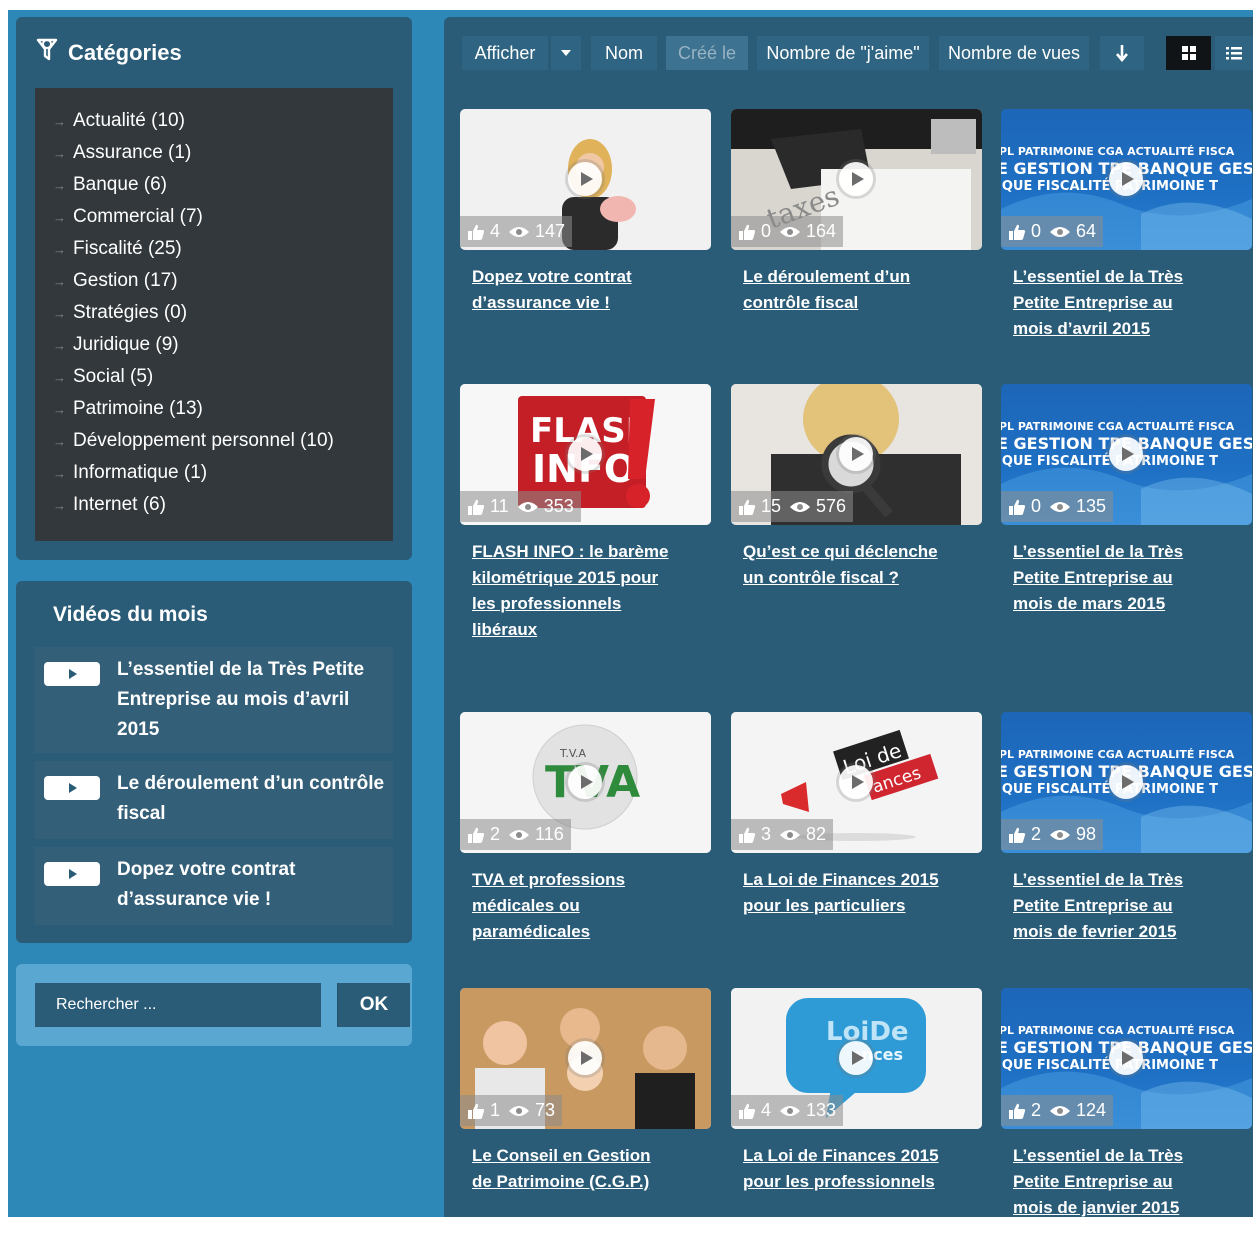 The image size is (1253, 1258). Describe the element at coordinates (549, 834) in the screenshot. I see `views-count: 116` at that location.